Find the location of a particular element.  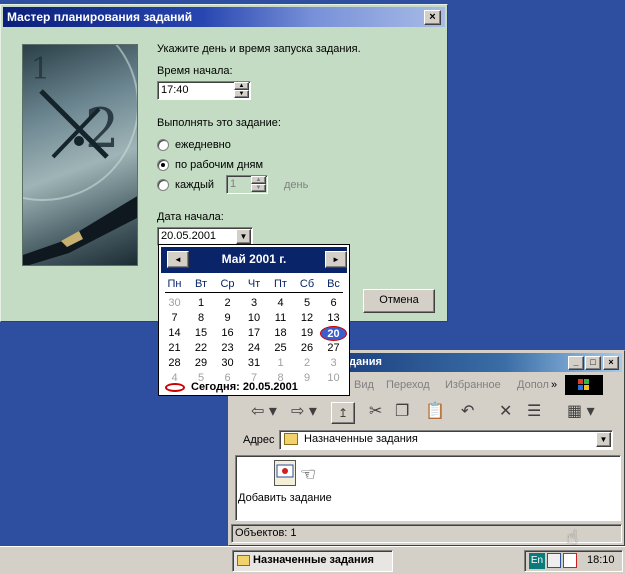

cut-icon: ✂ is located at coordinates (375, 413).